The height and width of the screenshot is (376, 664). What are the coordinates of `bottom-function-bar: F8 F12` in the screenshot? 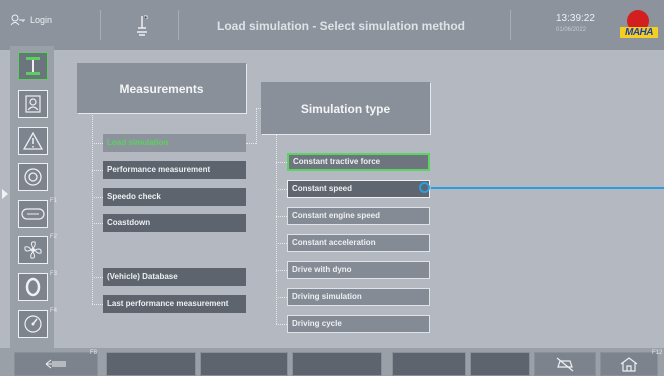 It's located at (332, 362).